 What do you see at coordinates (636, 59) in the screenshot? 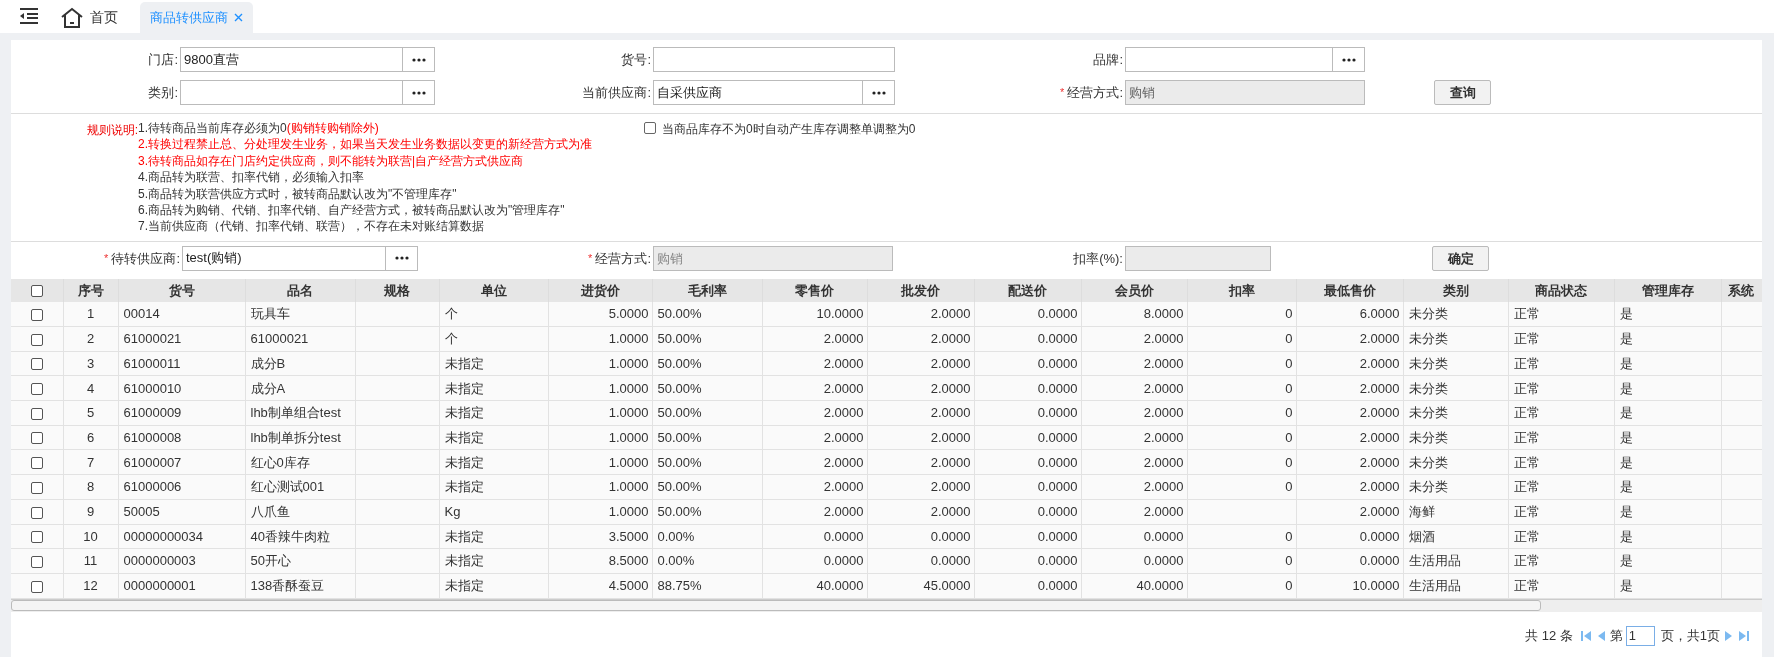
I see `field-label: 货号:` at bounding box center [636, 59].